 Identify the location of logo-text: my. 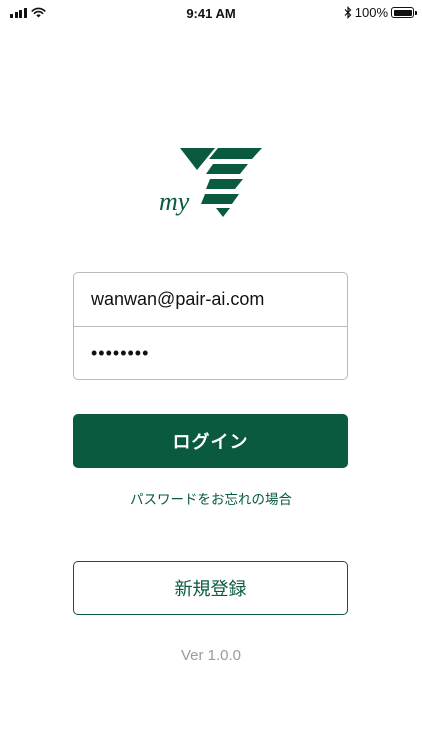
(174, 201).